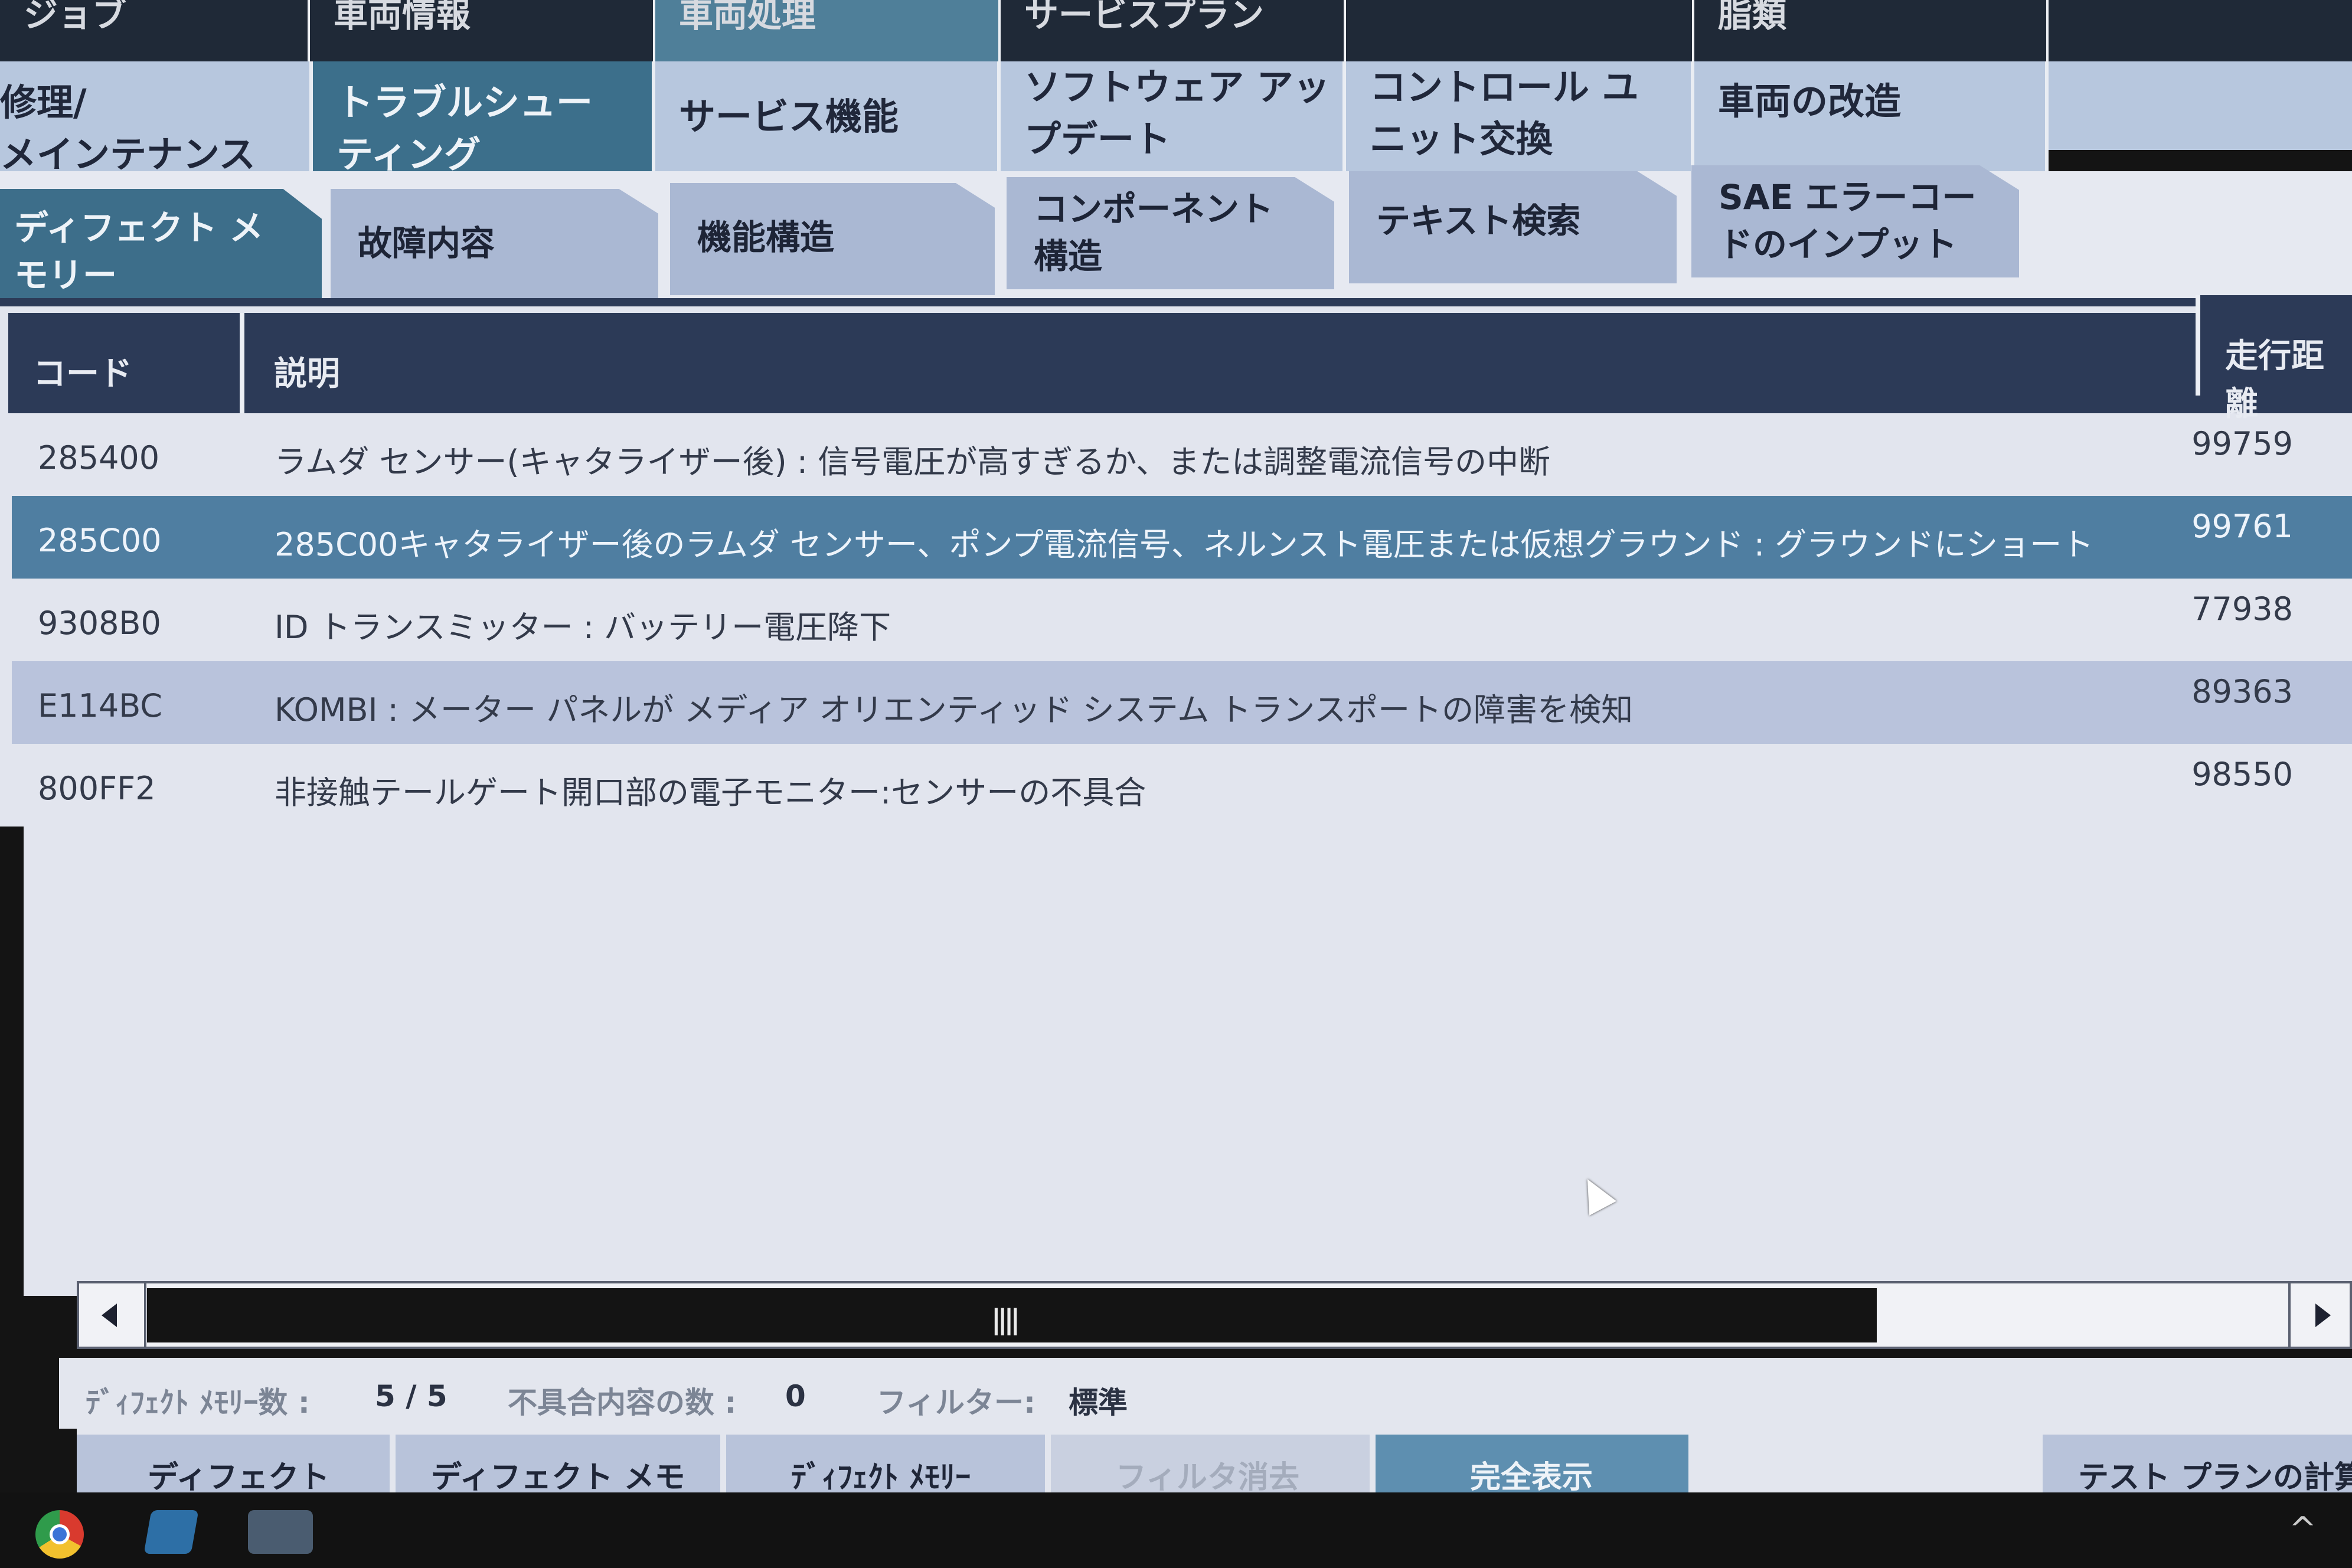 This screenshot has height=1568, width=2352. Describe the element at coordinates (795, 1396) in the screenshot. I see `fault-count-value: 0` at that location.